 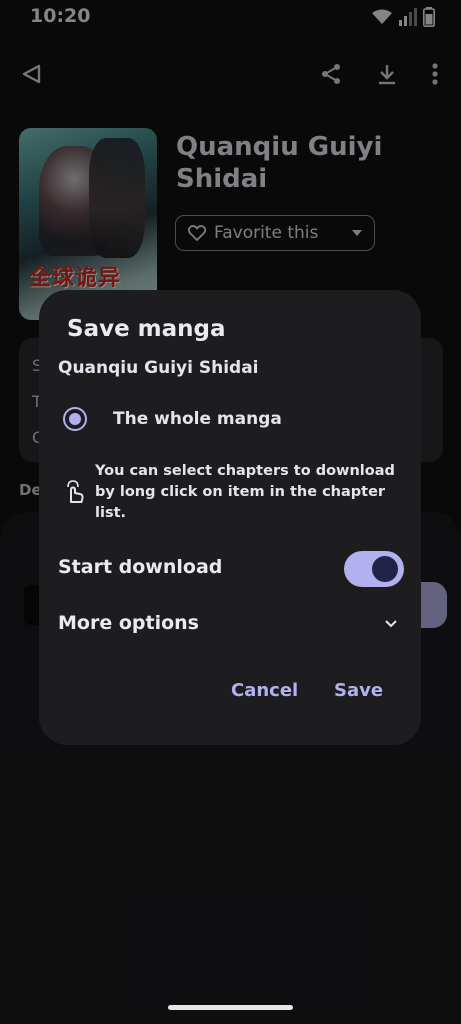 What do you see at coordinates (146, 329) in the screenshot?
I see `dialog-title: Save manga` at bounding box center [146, 329].